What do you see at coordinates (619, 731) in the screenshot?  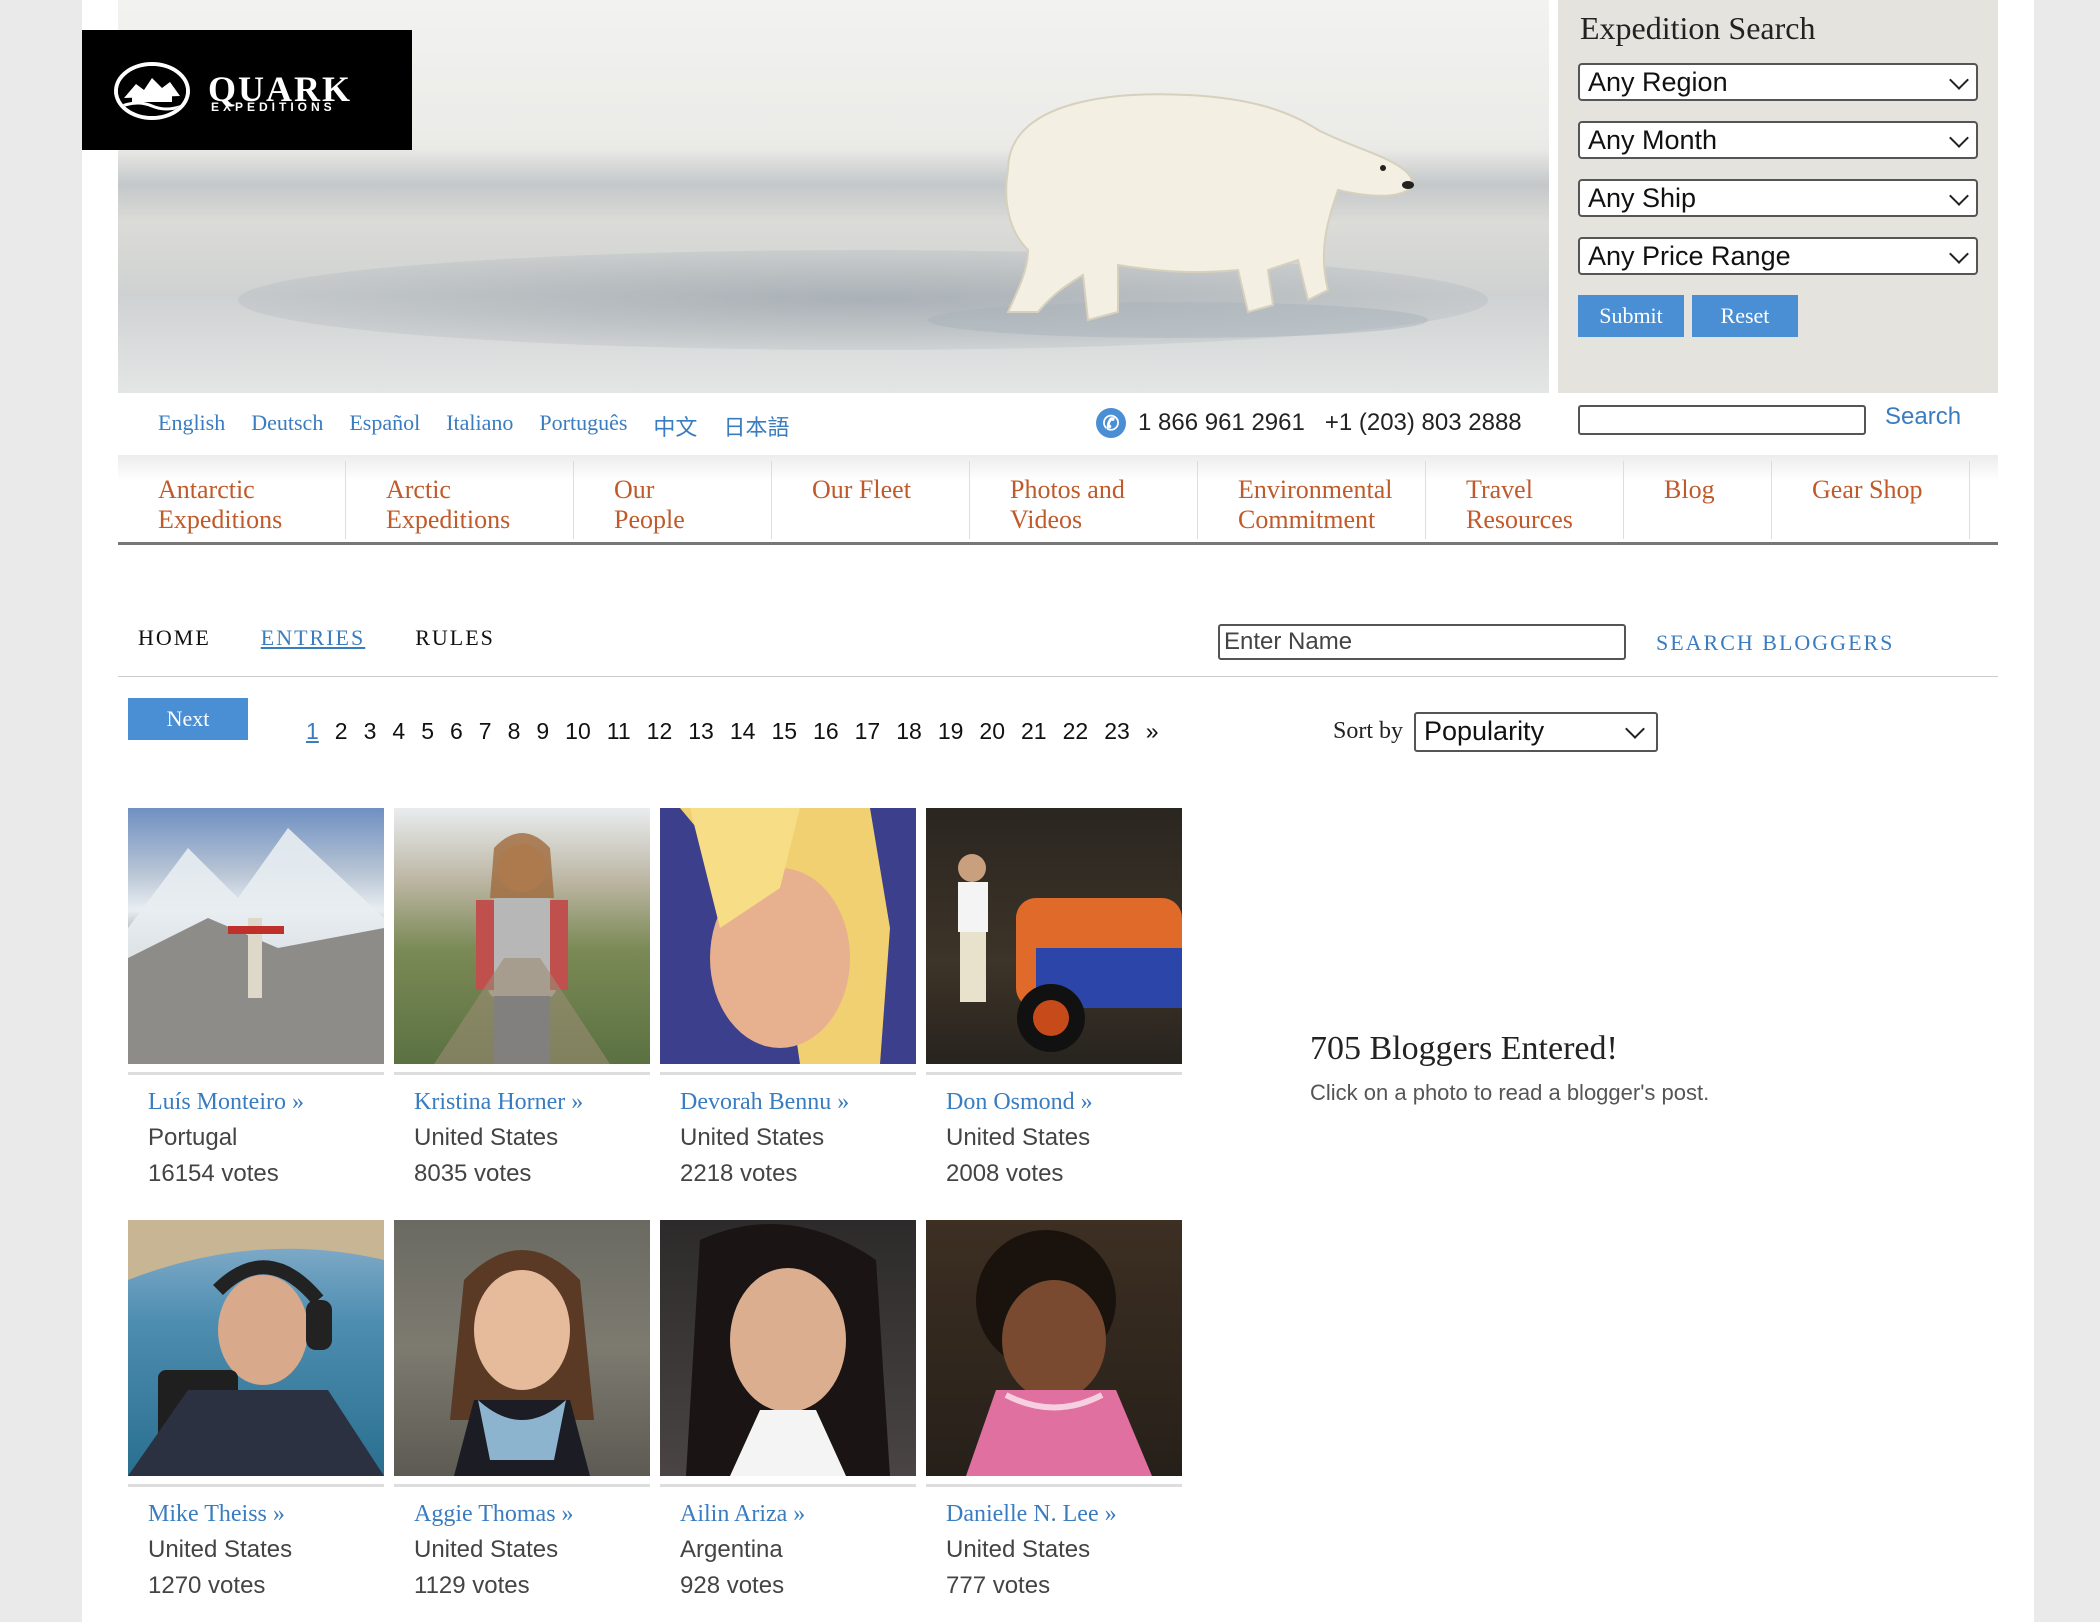 I see `page-link: 11` at bounding box center [619, 731].